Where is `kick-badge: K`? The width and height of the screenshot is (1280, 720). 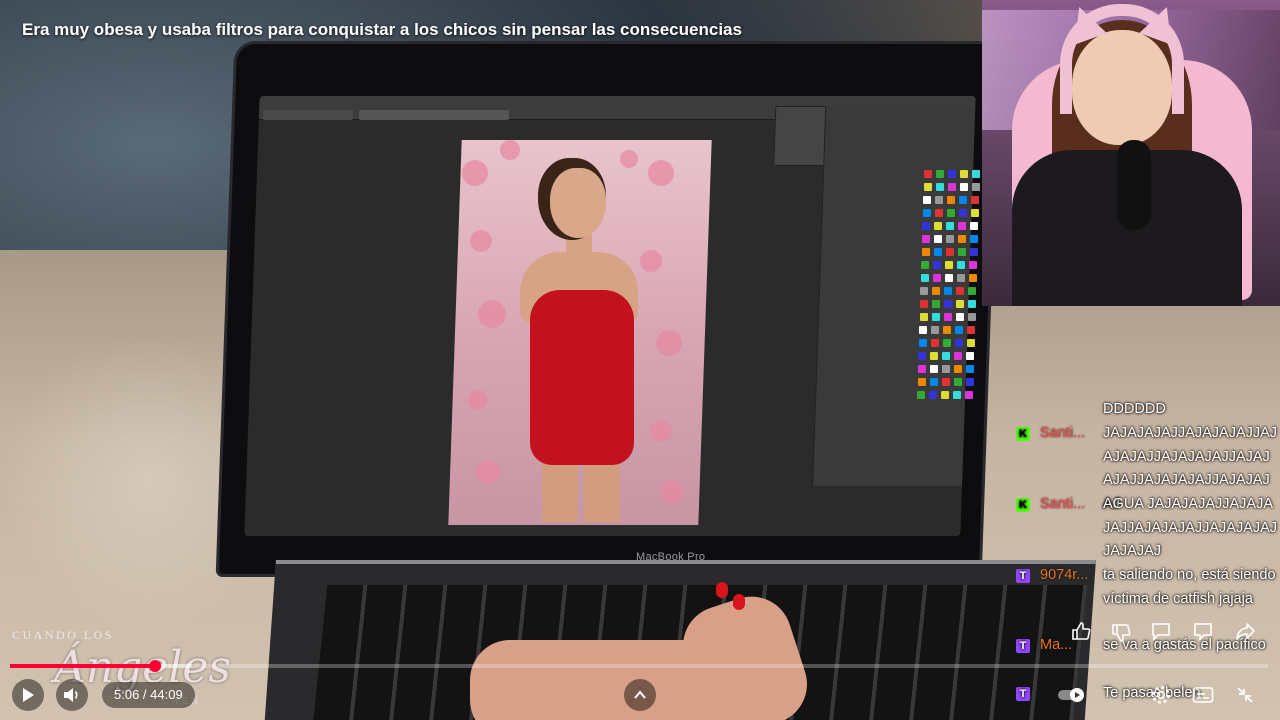
kick-badge: K is located at coordinates (1023, 505).